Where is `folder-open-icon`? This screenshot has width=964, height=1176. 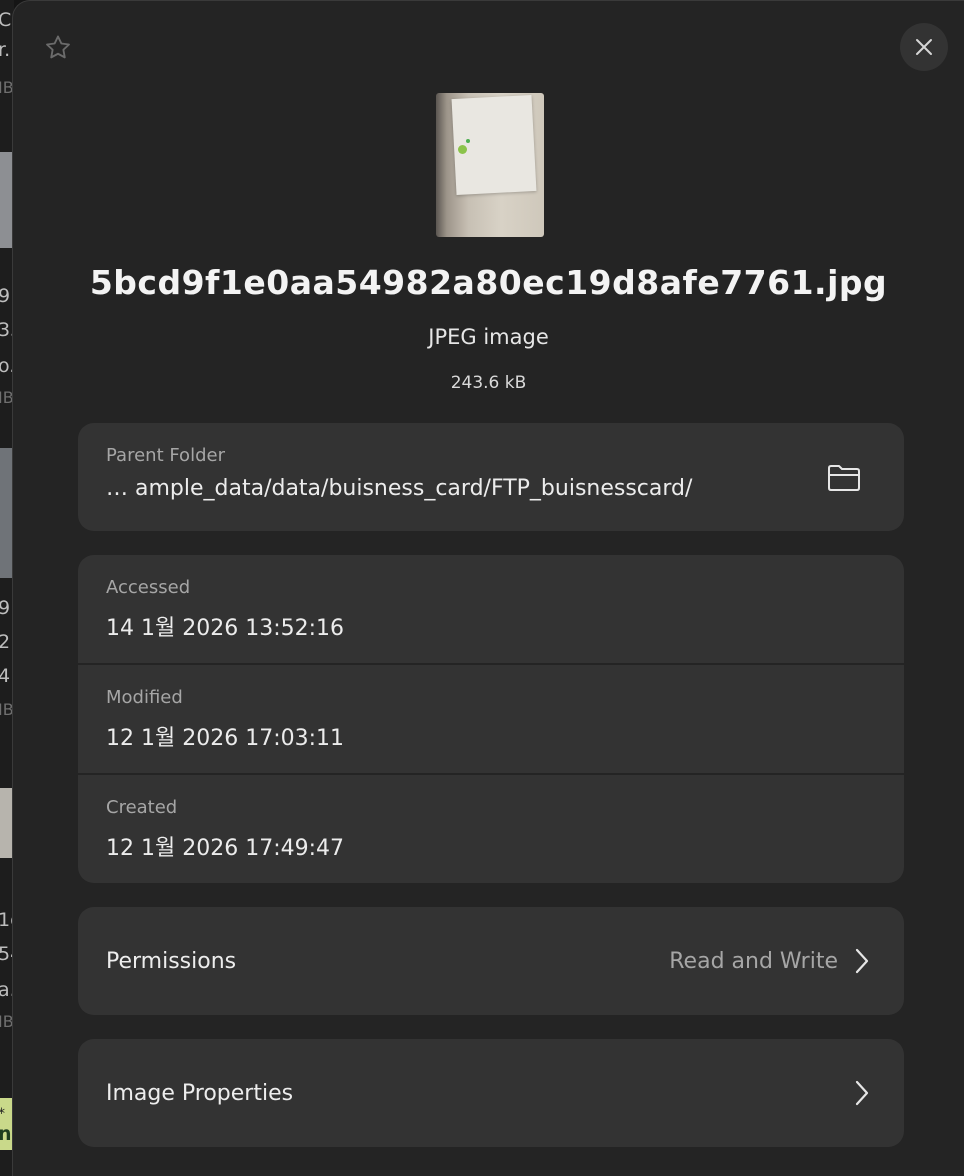 folder-open-icon is located at coordinates (844, 478).